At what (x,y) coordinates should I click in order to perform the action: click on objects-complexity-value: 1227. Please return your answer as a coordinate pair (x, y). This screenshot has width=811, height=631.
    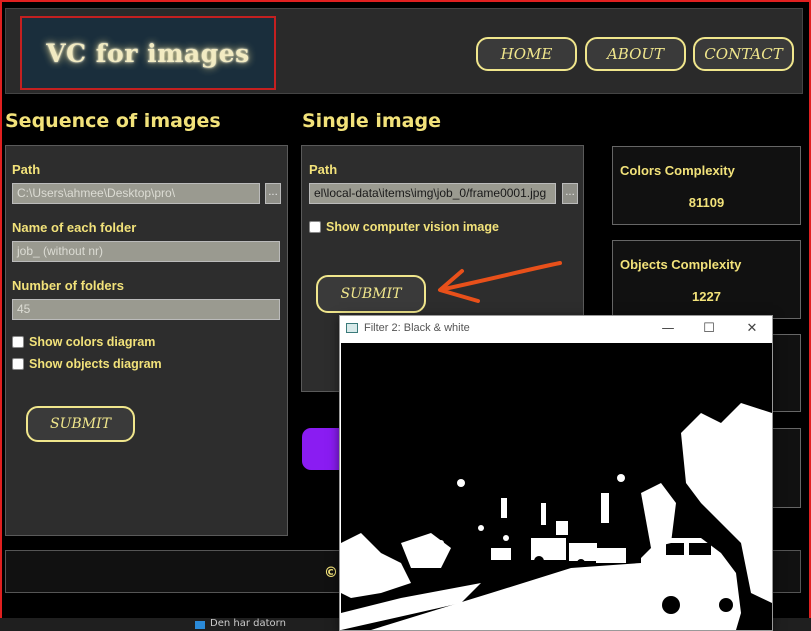
    Looking at the image, I should click on (706, 296).